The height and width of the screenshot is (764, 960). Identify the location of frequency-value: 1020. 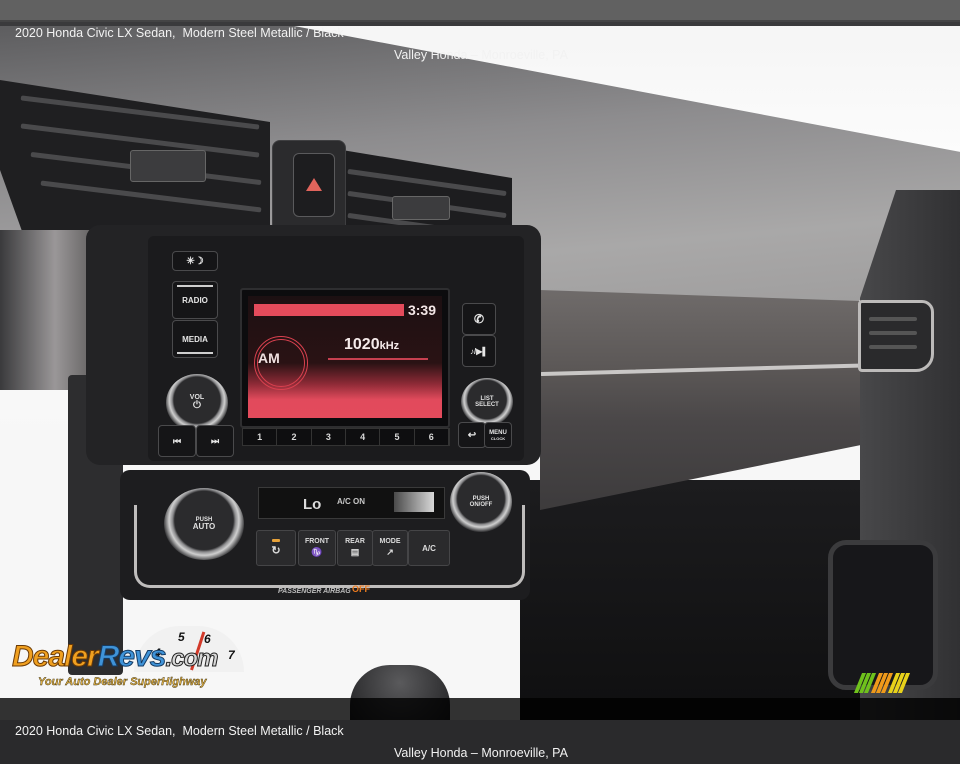
(362, 344).